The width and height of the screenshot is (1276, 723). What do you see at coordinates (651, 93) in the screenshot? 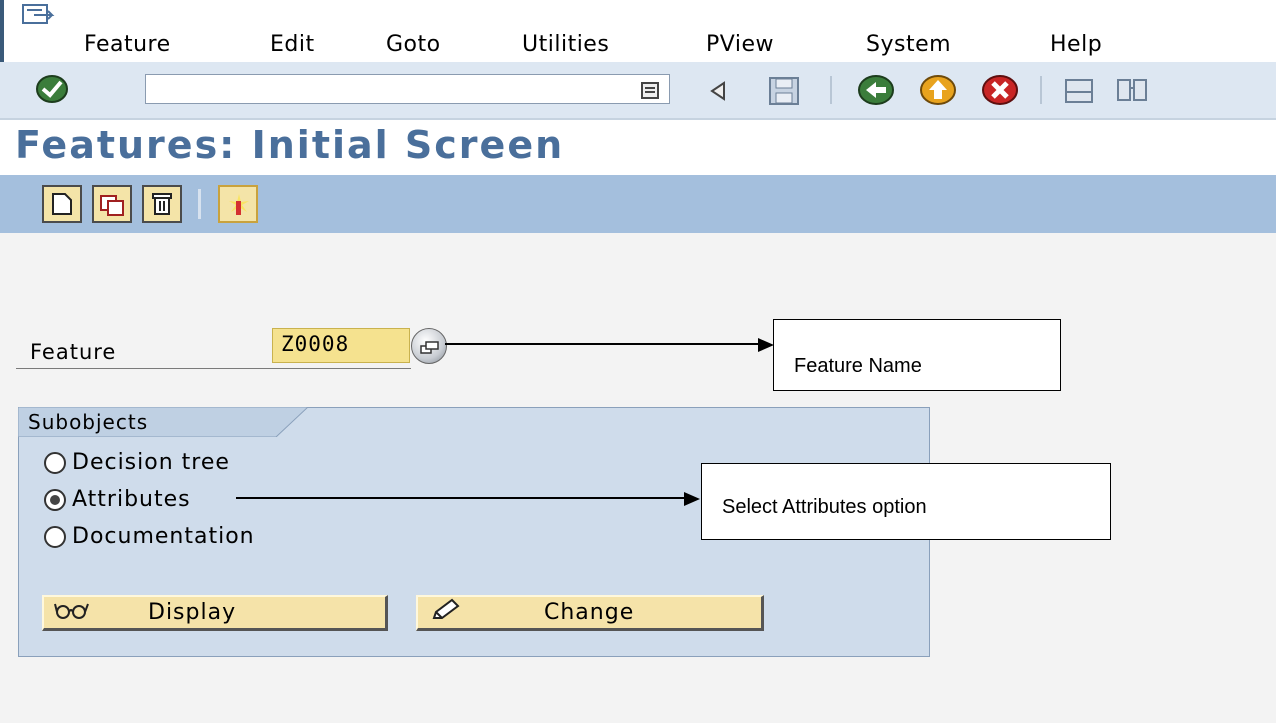
I see `command-history-icon` at bounding box center [651, 93].